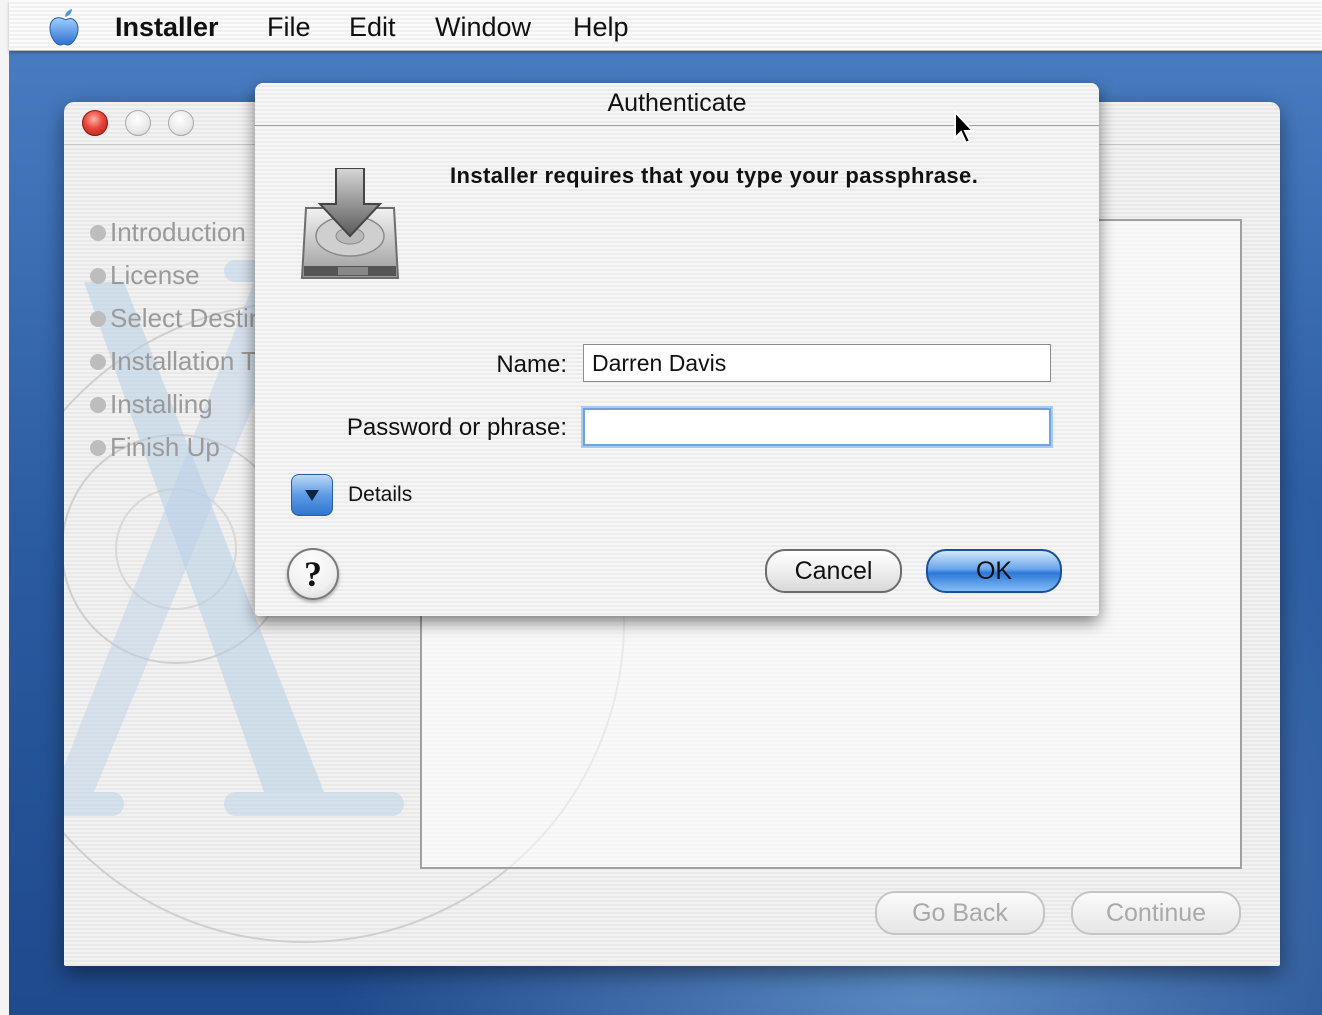  I want to click on cancel-button: Cancel, so click(833, 571).